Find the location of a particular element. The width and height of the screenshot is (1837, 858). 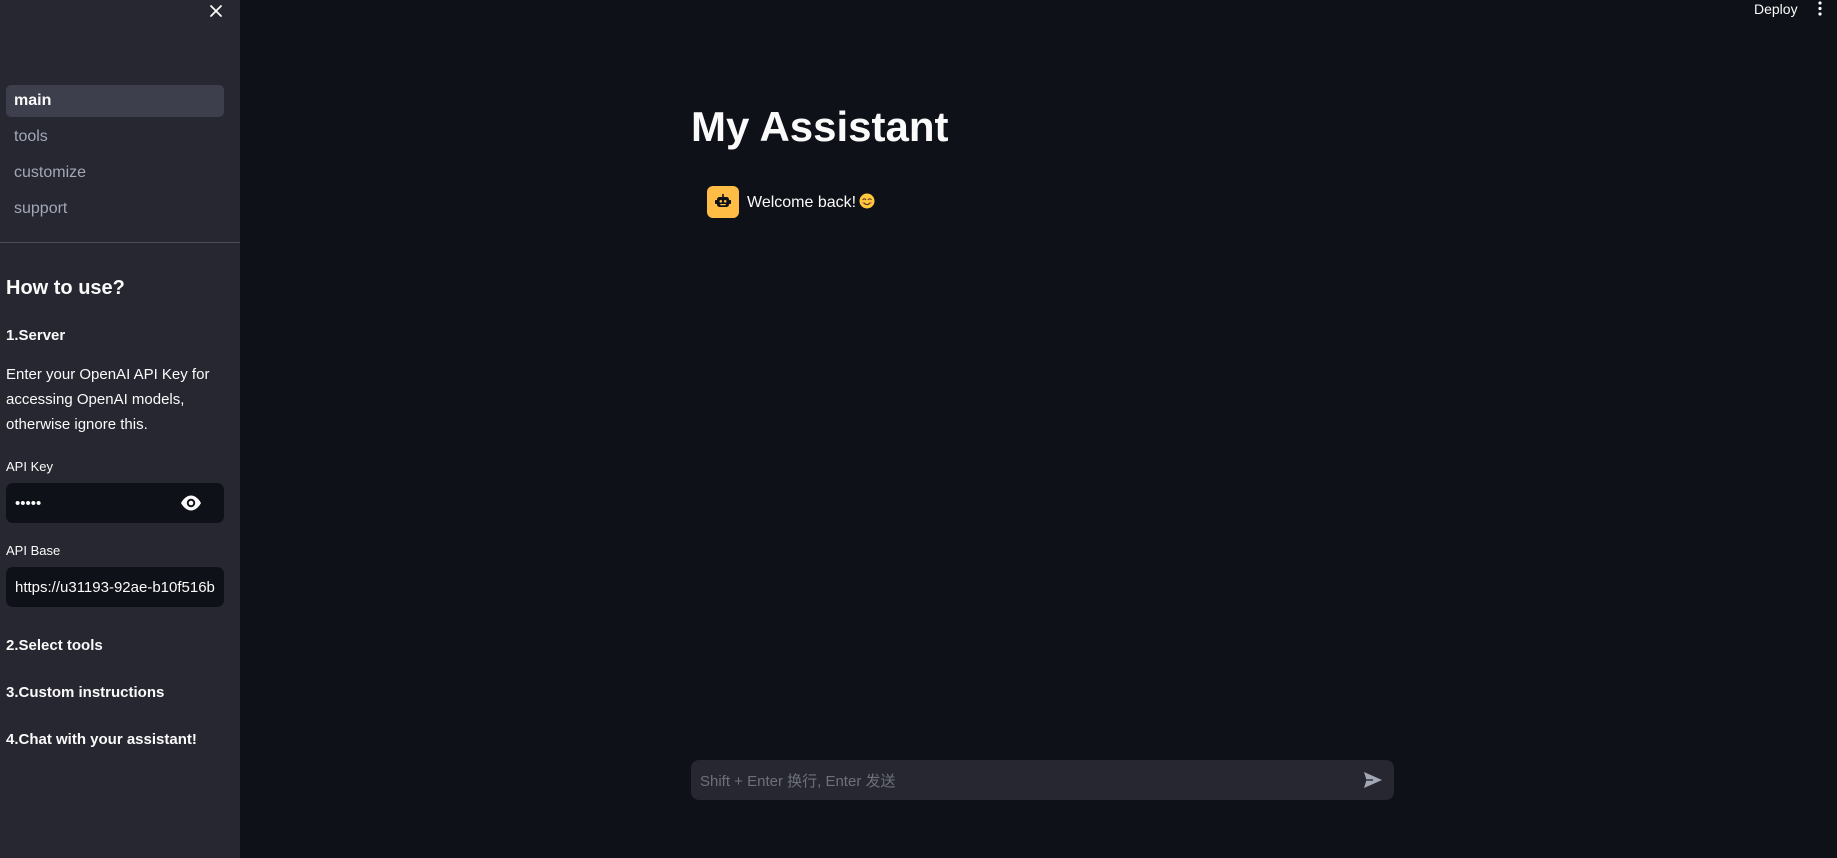

how-to-use-heading: How to use? is located at coordinates (65, 288).